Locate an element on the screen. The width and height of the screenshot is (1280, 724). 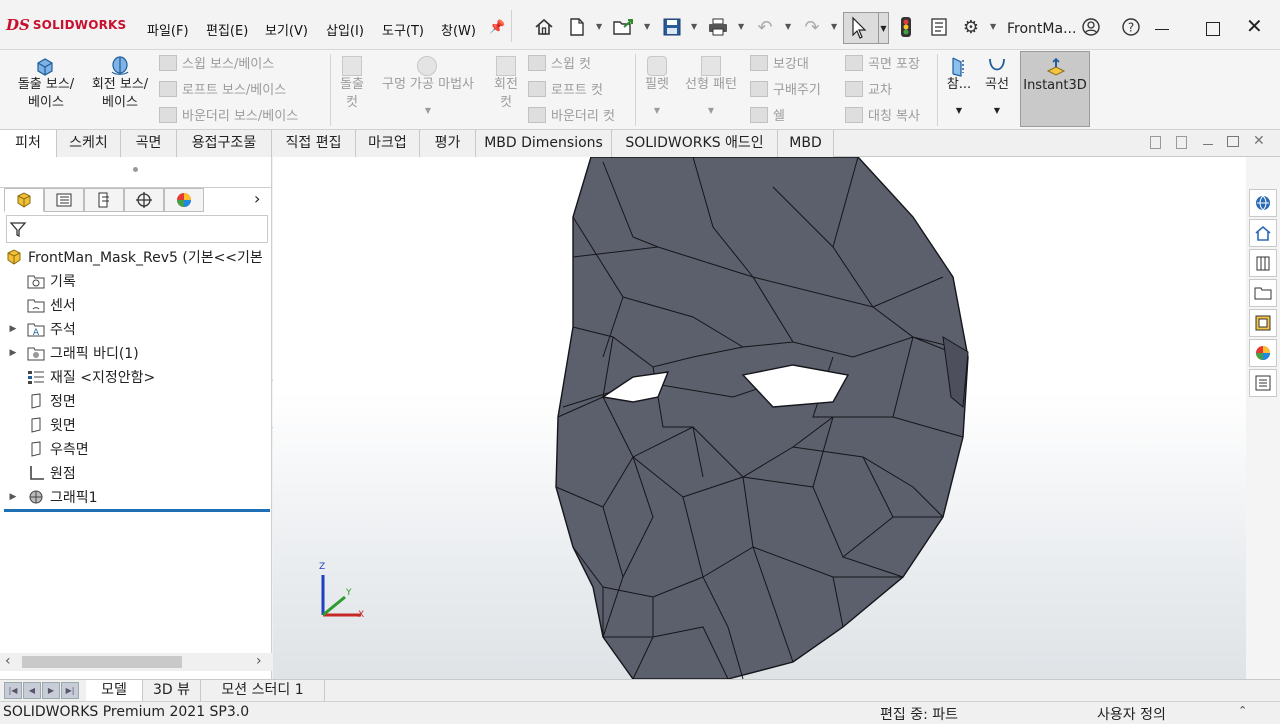
menu-edit: 편집(E) is located at coordinates (227, 29).